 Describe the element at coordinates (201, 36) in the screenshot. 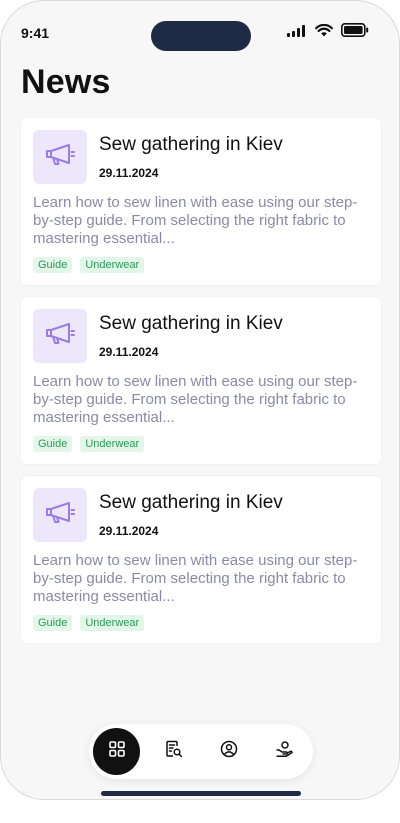

I see `dynamic-island` at that location.